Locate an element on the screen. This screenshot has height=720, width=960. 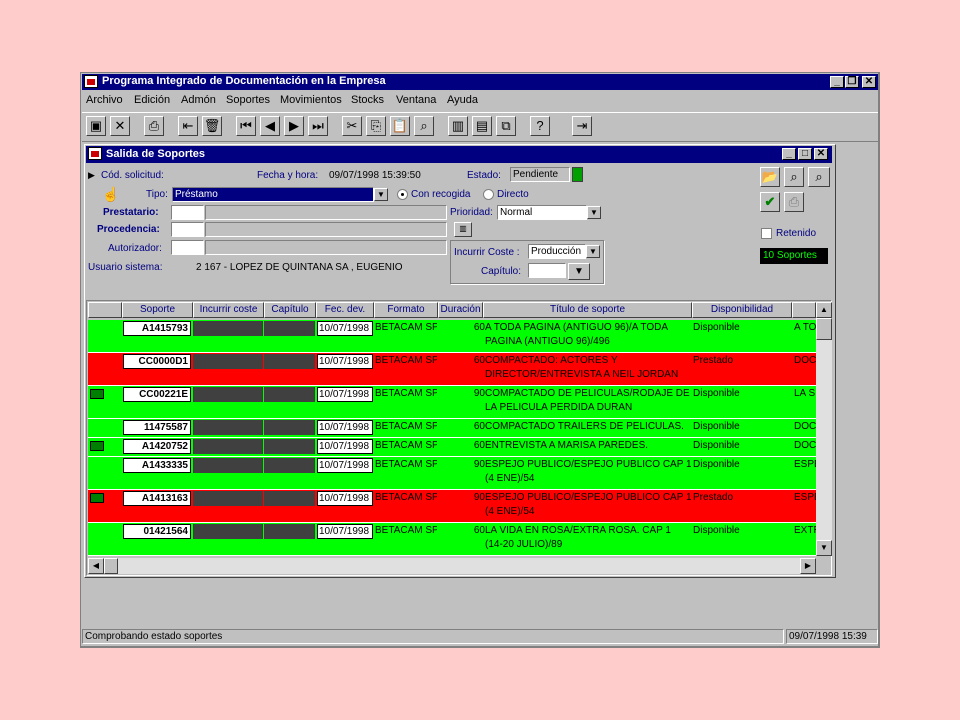
cut-icon: ✂ is located at coordinates (352, 126).